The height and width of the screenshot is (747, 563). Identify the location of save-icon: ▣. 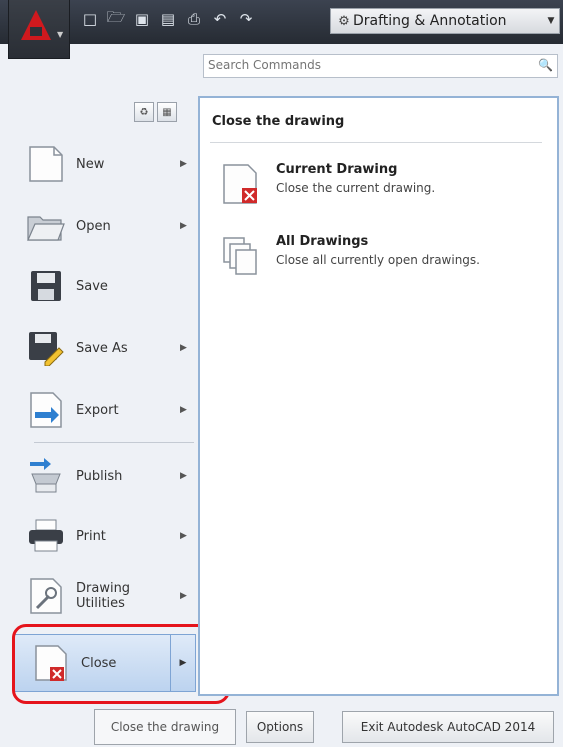
(142, 19).